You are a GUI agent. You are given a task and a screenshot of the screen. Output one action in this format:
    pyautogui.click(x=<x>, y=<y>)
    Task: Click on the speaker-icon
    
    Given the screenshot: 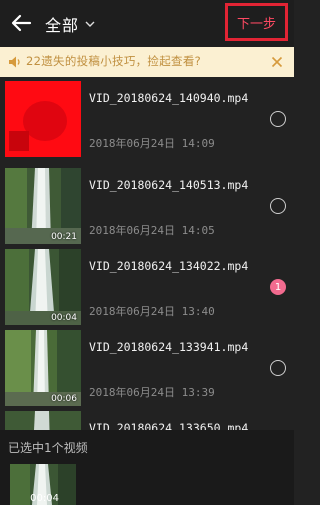 What is the action you would take?
    pyautogui.click(x=14, y=62)
    